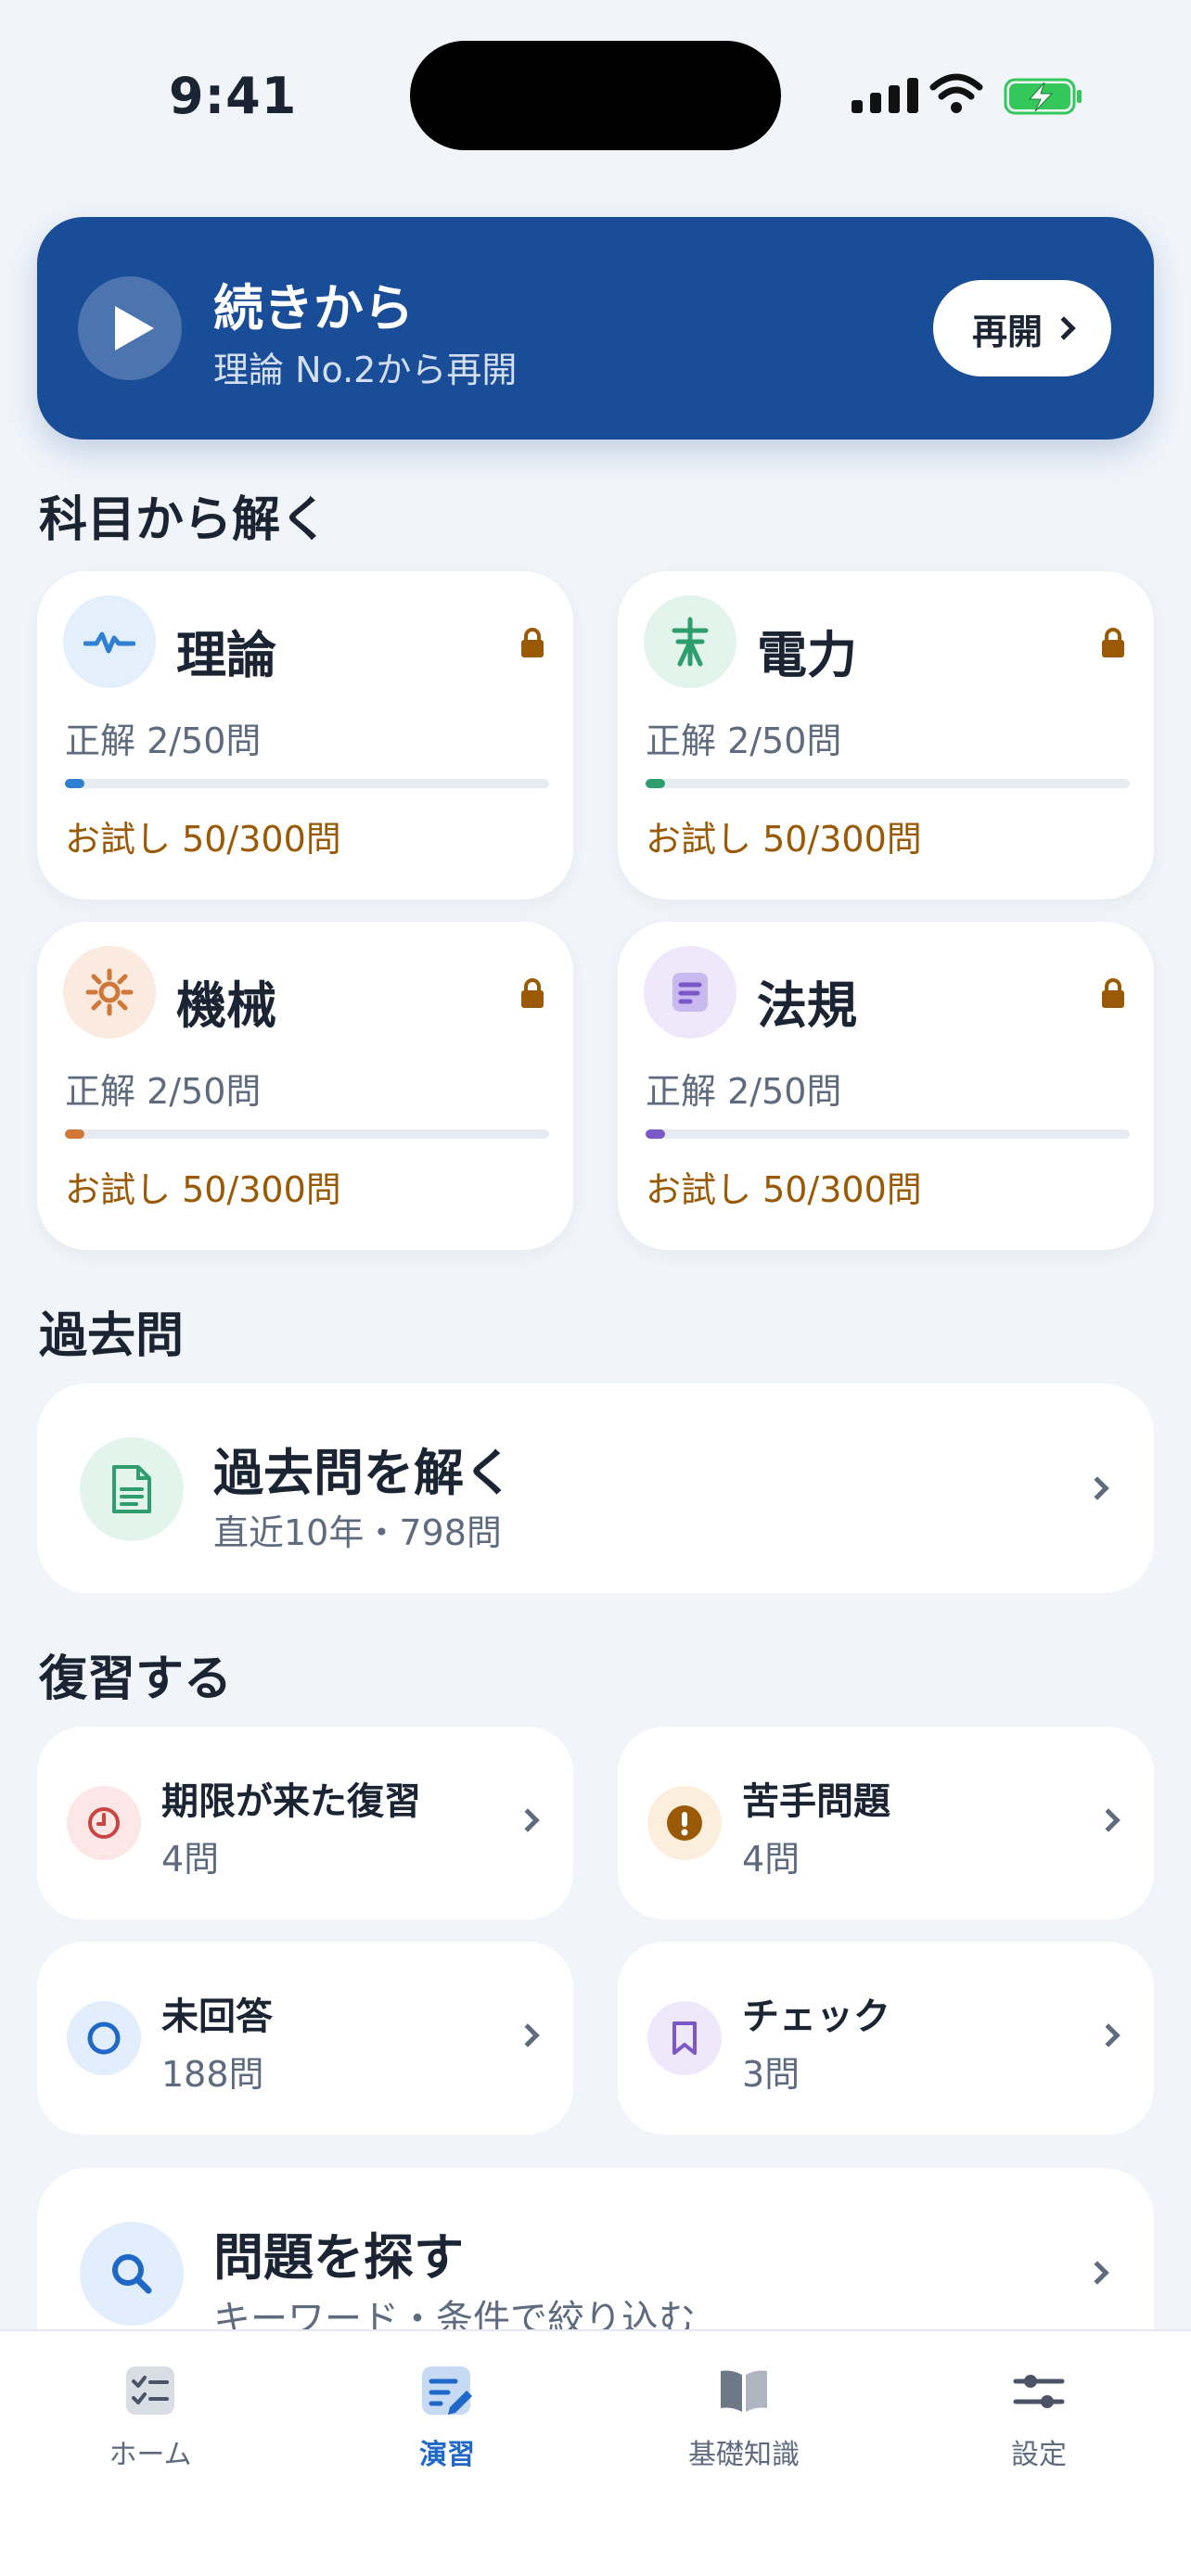  I want to click on review-label: 苦手問題, so click(816, 1801).